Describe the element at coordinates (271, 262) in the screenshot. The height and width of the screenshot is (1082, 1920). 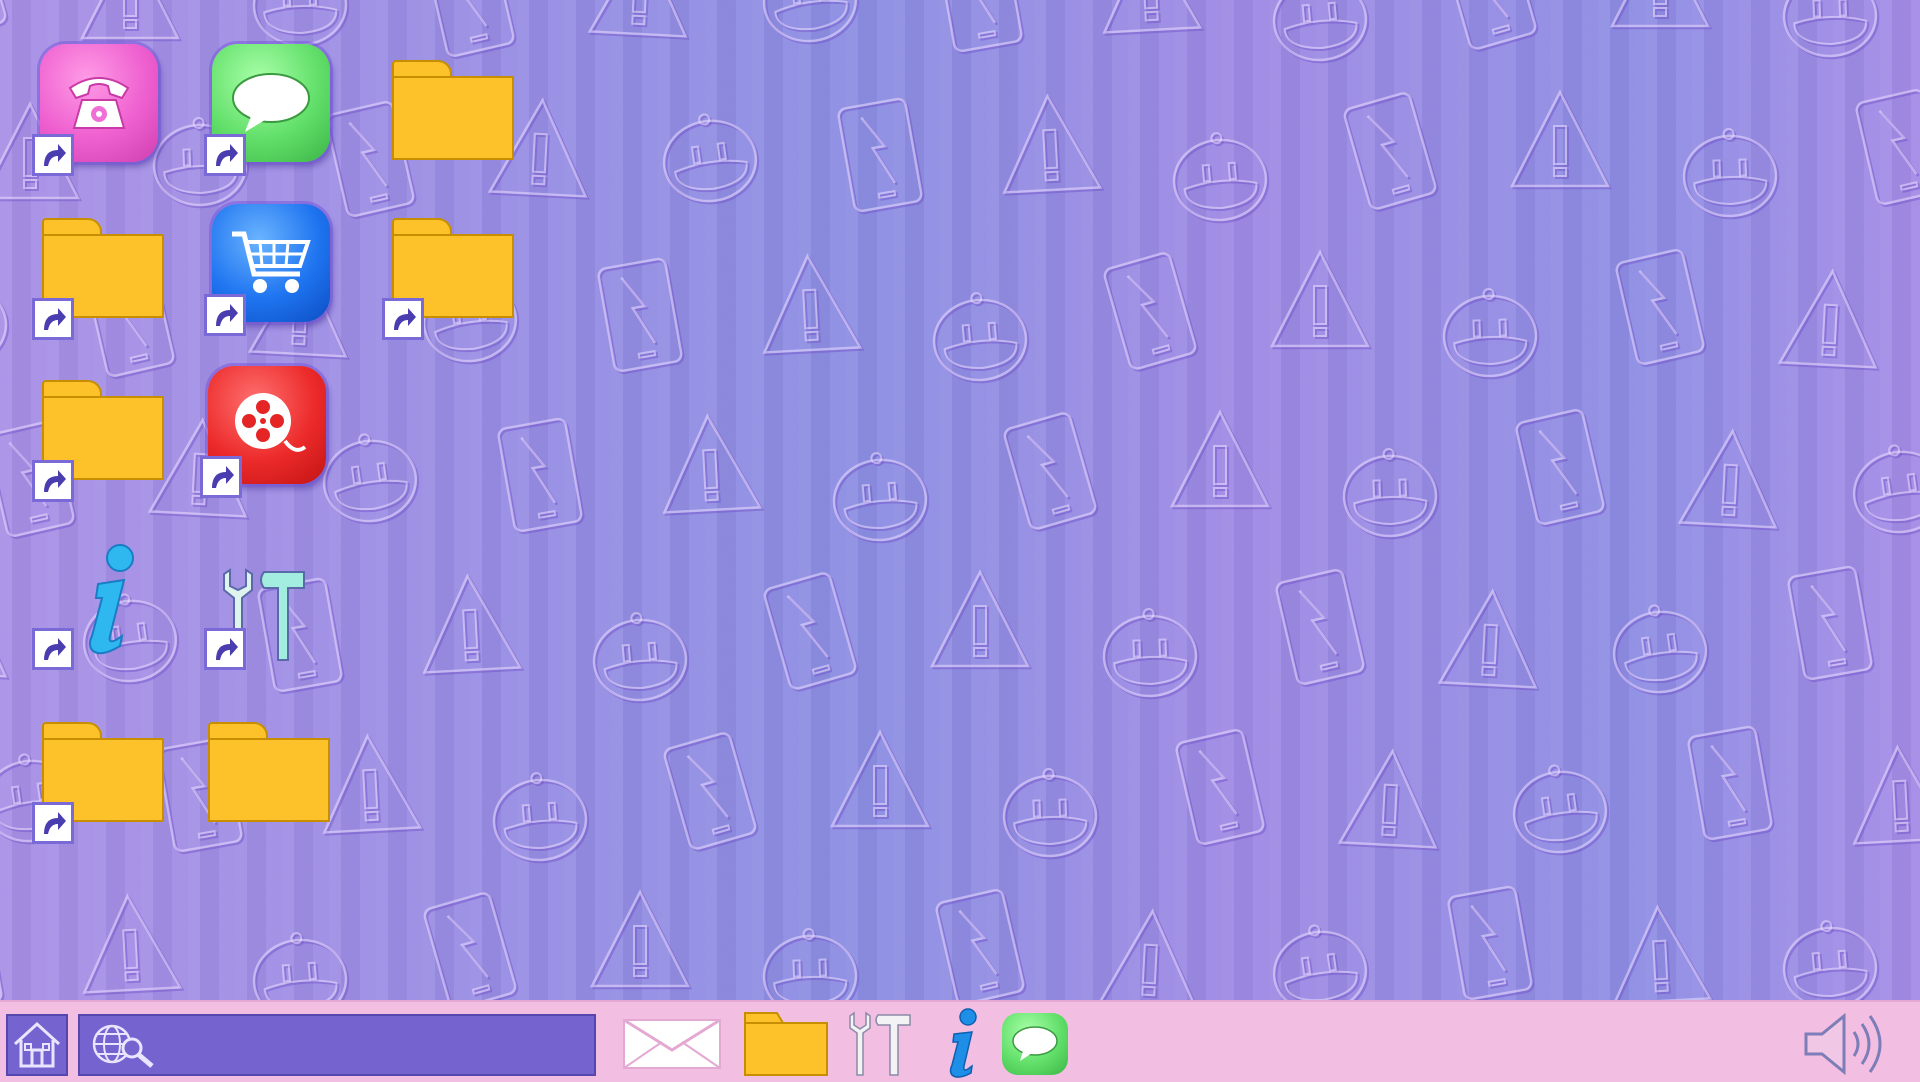
I see `shopping-cart-icon` at that location.